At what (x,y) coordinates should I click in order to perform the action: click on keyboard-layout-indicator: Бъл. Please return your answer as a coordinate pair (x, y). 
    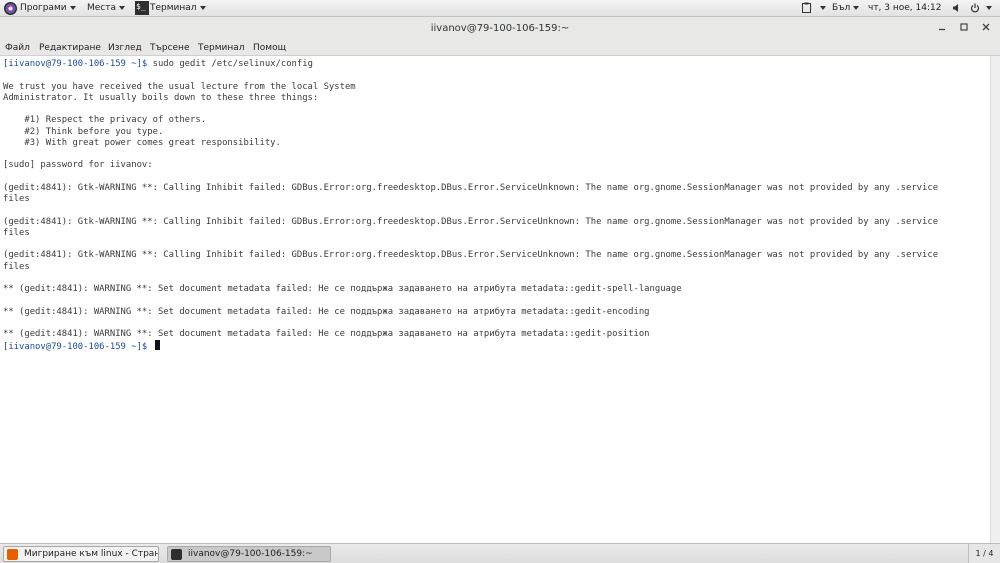
    Looking at the image, I should click on (846, 8).